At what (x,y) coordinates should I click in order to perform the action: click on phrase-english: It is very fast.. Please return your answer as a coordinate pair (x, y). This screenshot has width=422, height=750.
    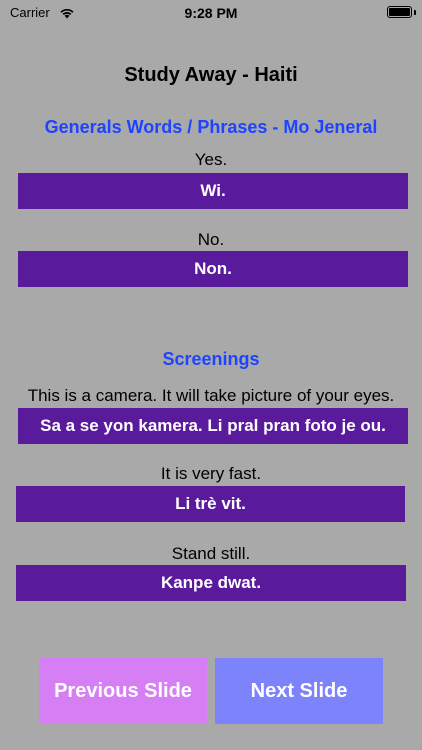
    Looking at the image, I should click on (211, 473).